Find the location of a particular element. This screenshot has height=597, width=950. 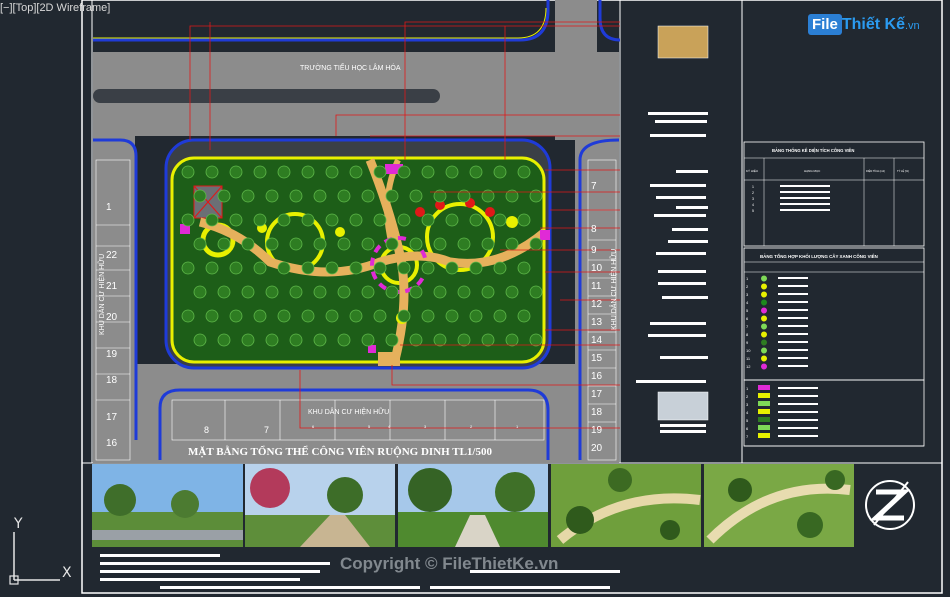

lot-number-right: 16 is located at coordinates (597, 376).